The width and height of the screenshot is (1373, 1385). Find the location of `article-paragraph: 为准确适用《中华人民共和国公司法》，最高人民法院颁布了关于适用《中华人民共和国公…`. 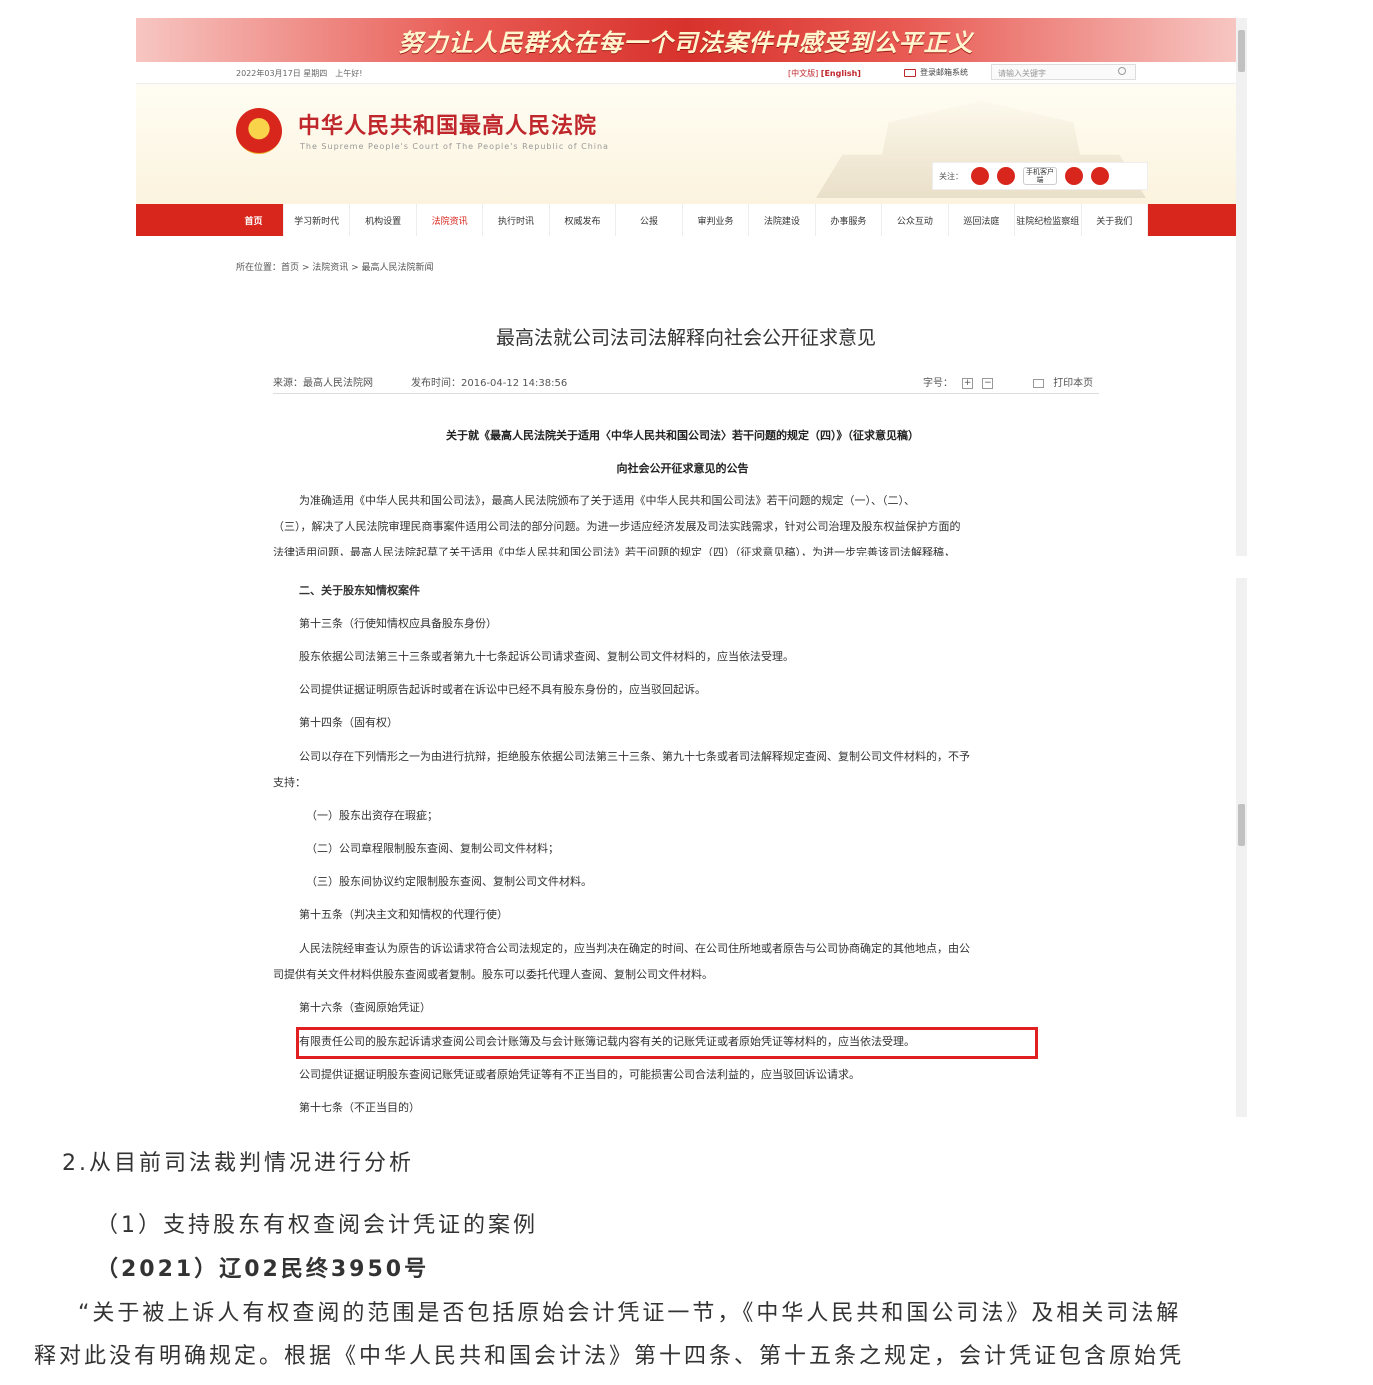

article-paragraph: 为准确适用《中华人民共和国公司法》，最高人民法院颁布了关于适用《中华人民共和国公… is located at coordinates (686, 522).